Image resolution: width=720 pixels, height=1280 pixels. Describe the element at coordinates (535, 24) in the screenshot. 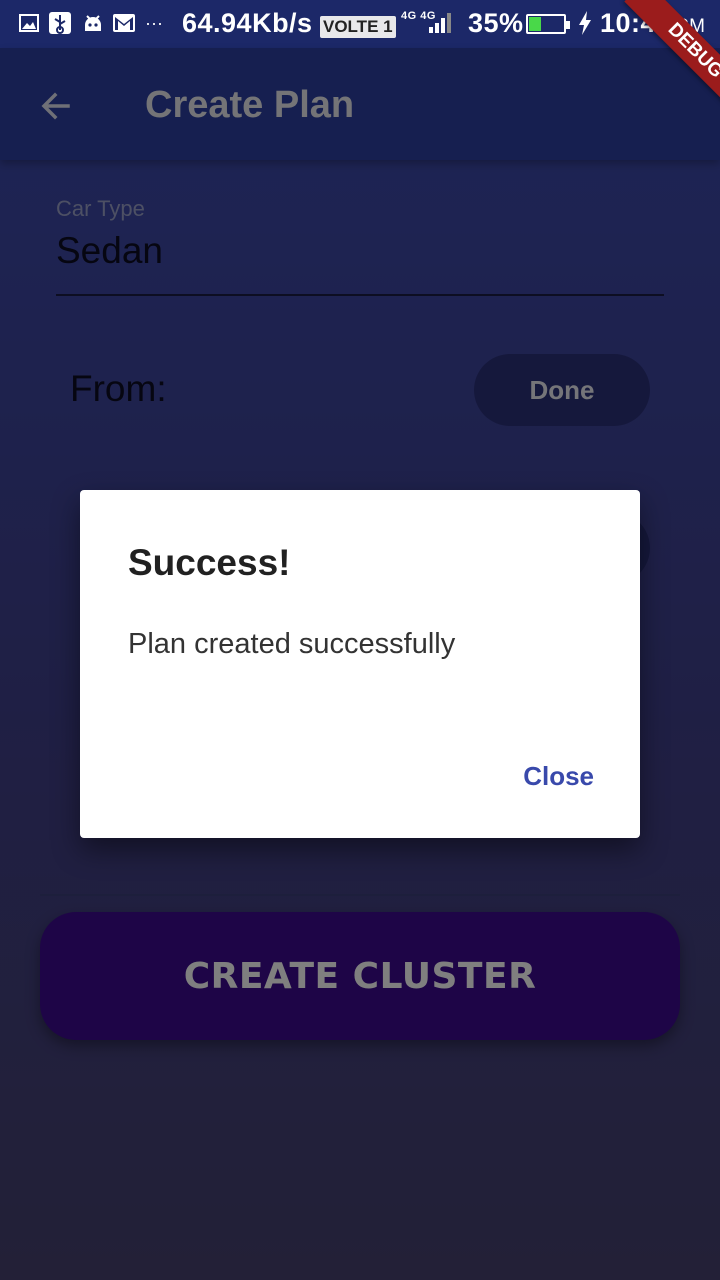

I see `battery-level` at that location.